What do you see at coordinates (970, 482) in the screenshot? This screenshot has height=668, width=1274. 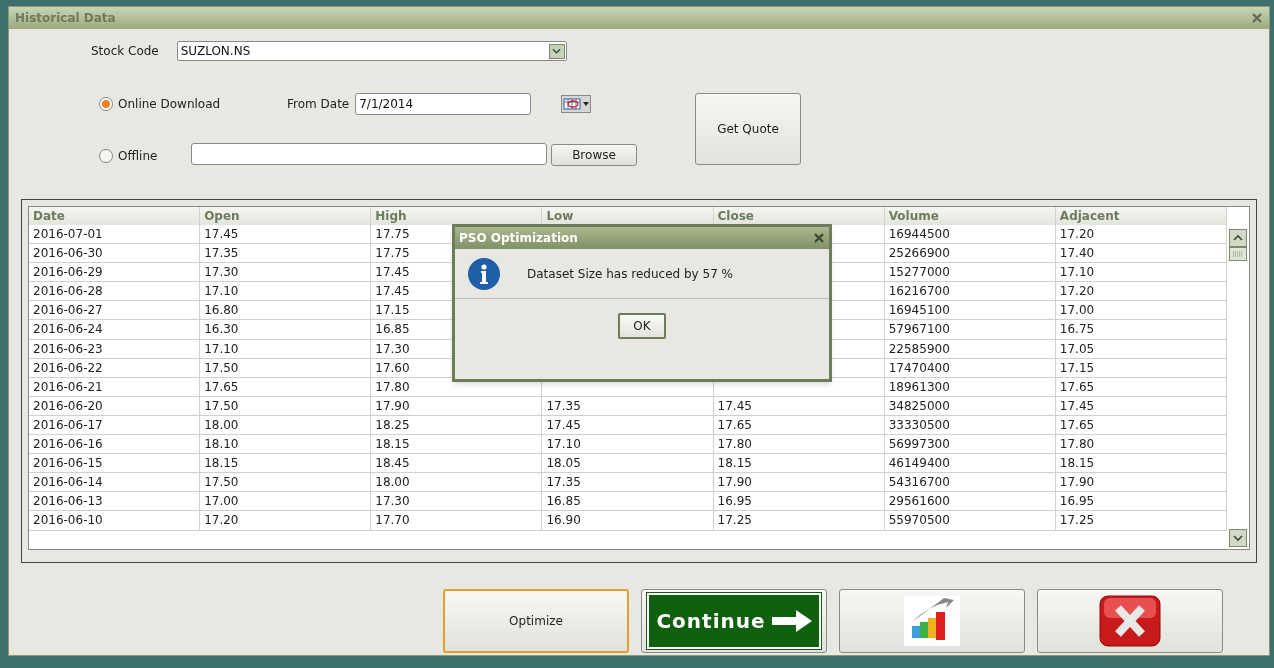 I see `table-cell: 54316700` at bounding box center [970, 482].